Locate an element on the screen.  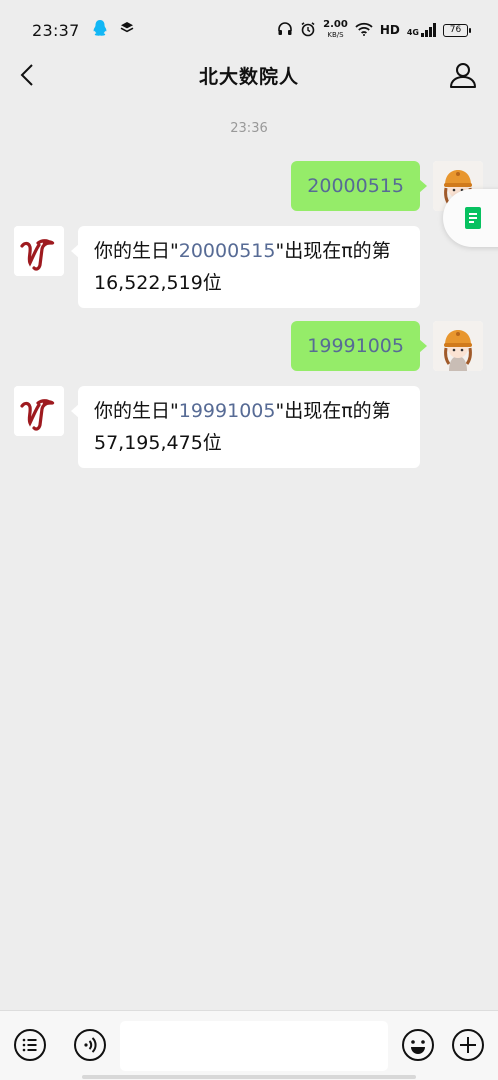
document-icon is located at coordinates (473, 218).